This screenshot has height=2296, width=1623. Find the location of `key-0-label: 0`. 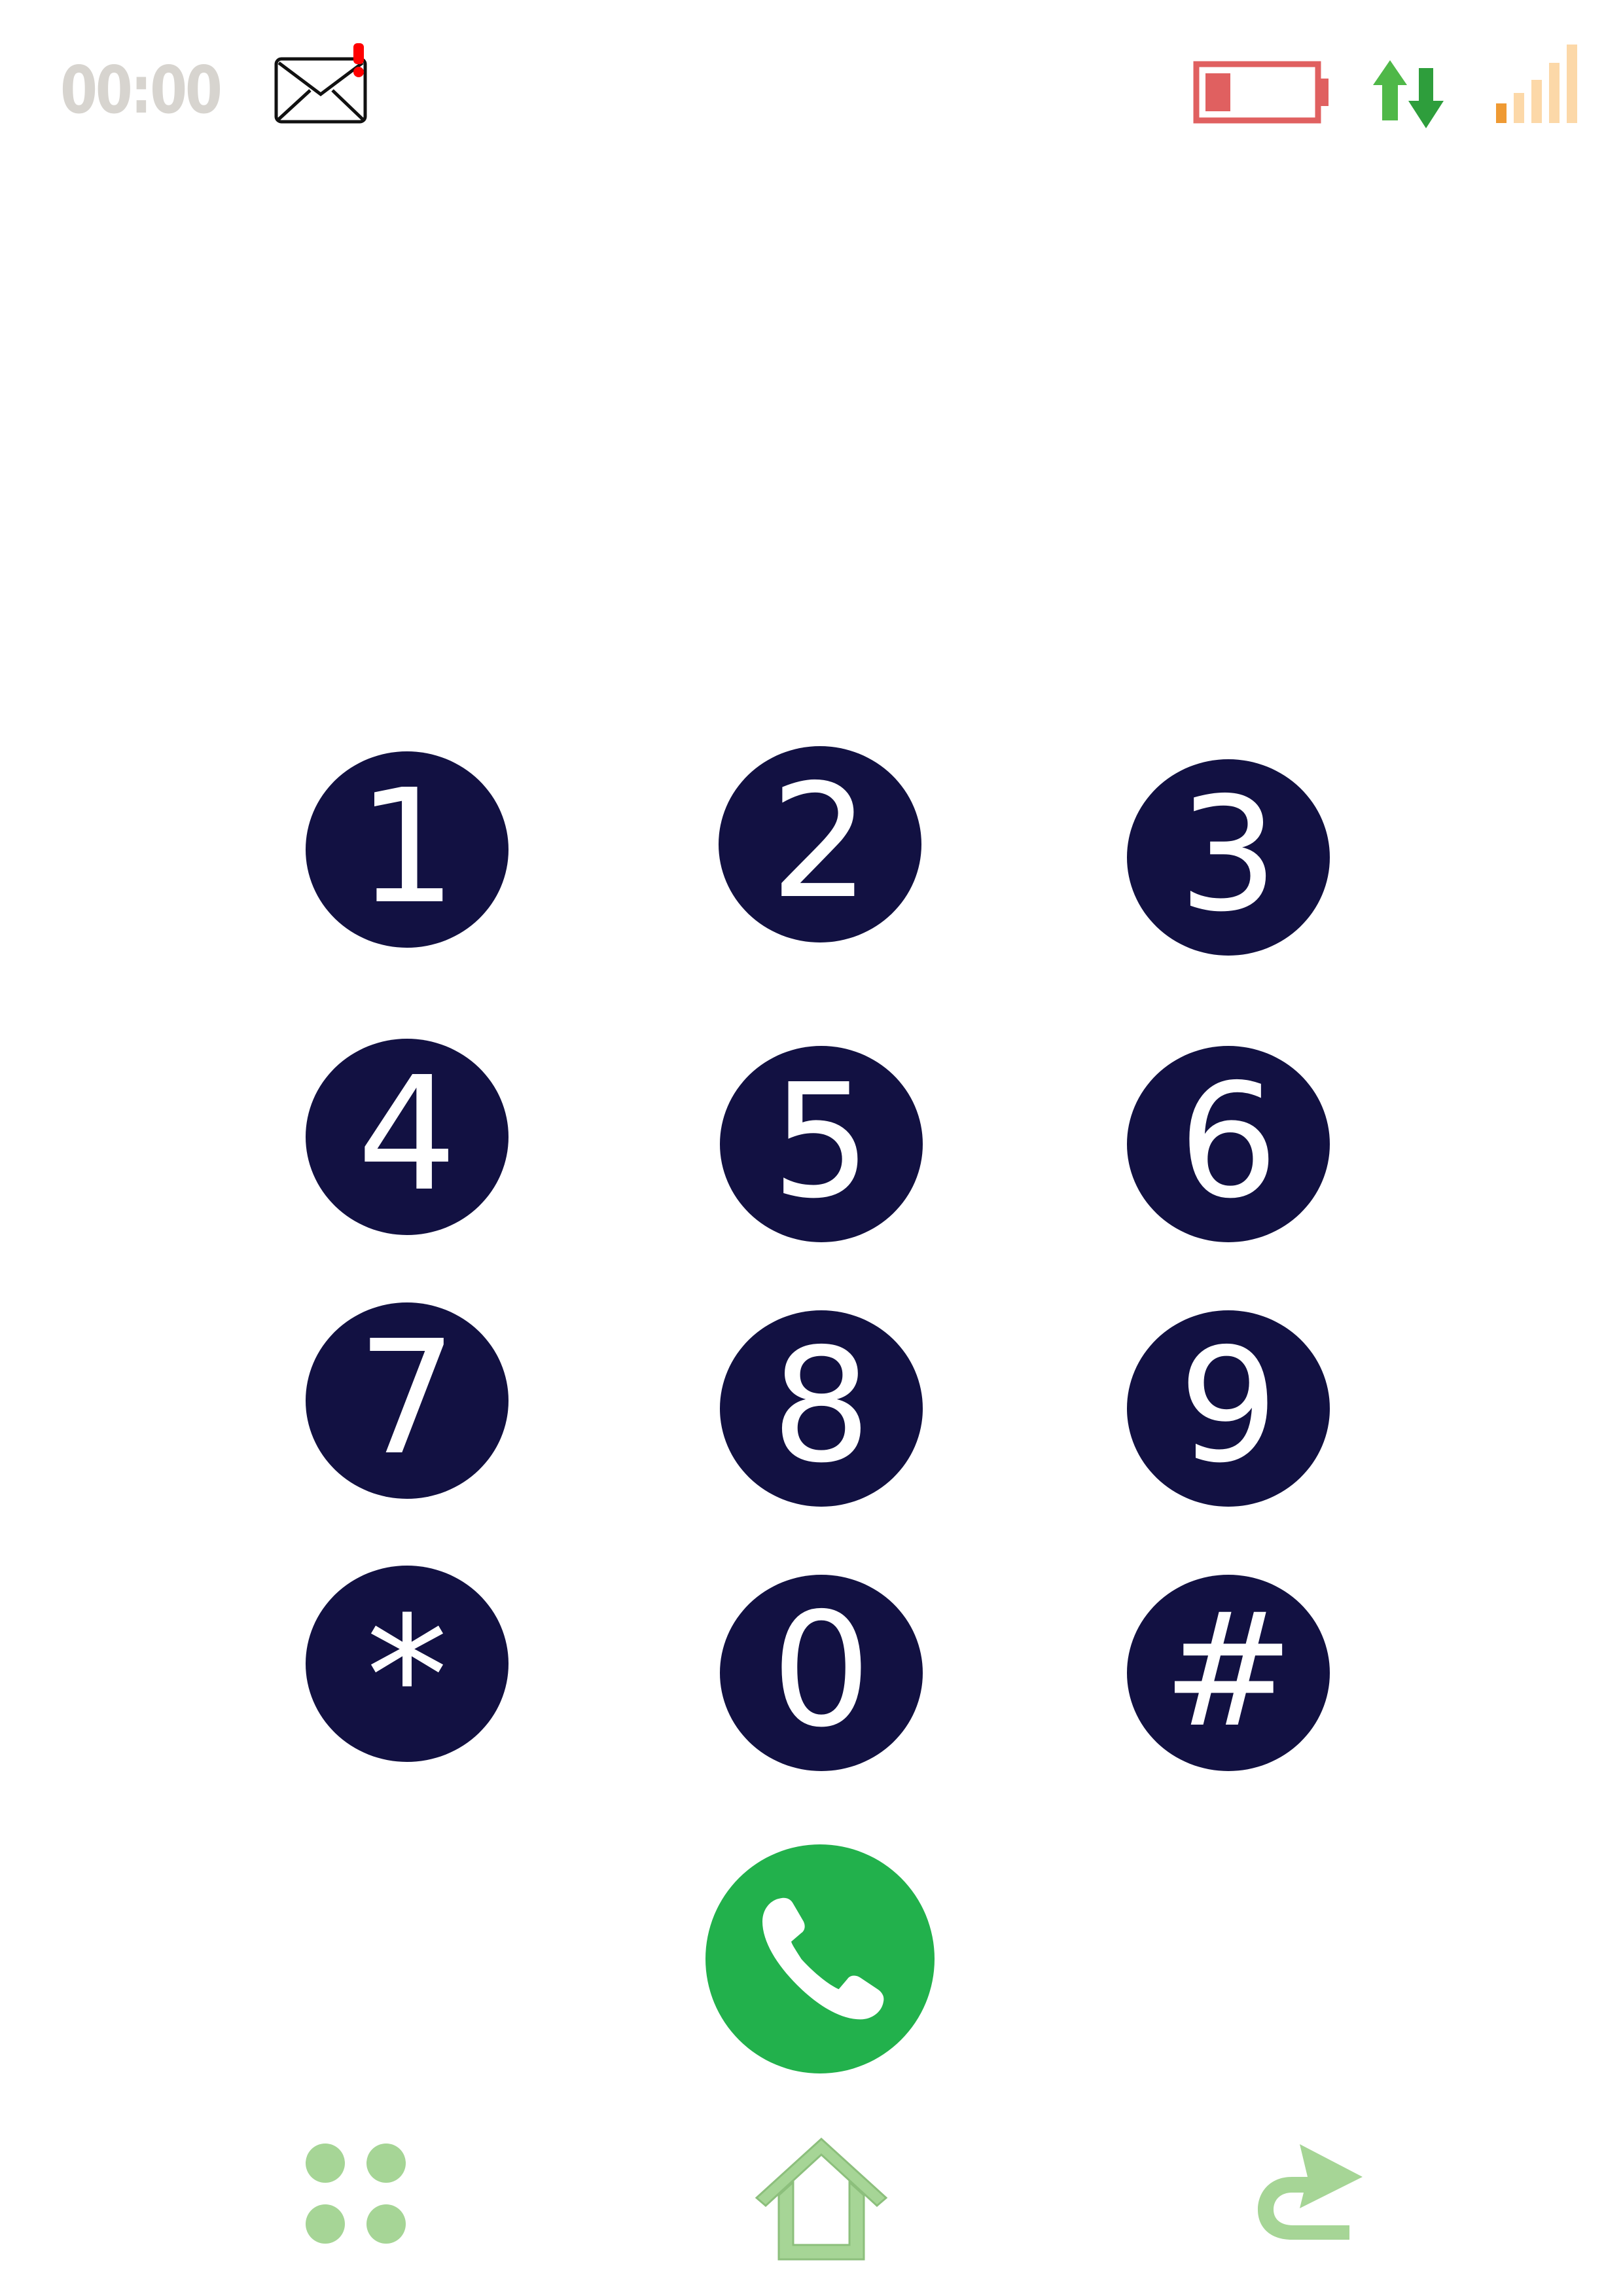

key-0-label: 0 is located at coordinates (821, 1670).